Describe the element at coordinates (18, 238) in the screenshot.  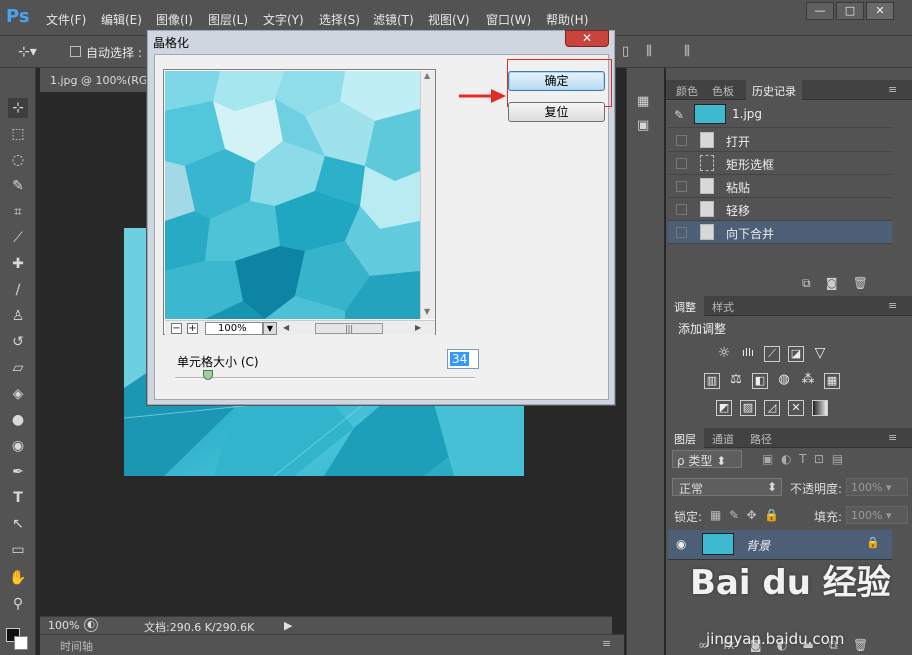
I see `eyedropper-tool-icon: ⟋` at that location.